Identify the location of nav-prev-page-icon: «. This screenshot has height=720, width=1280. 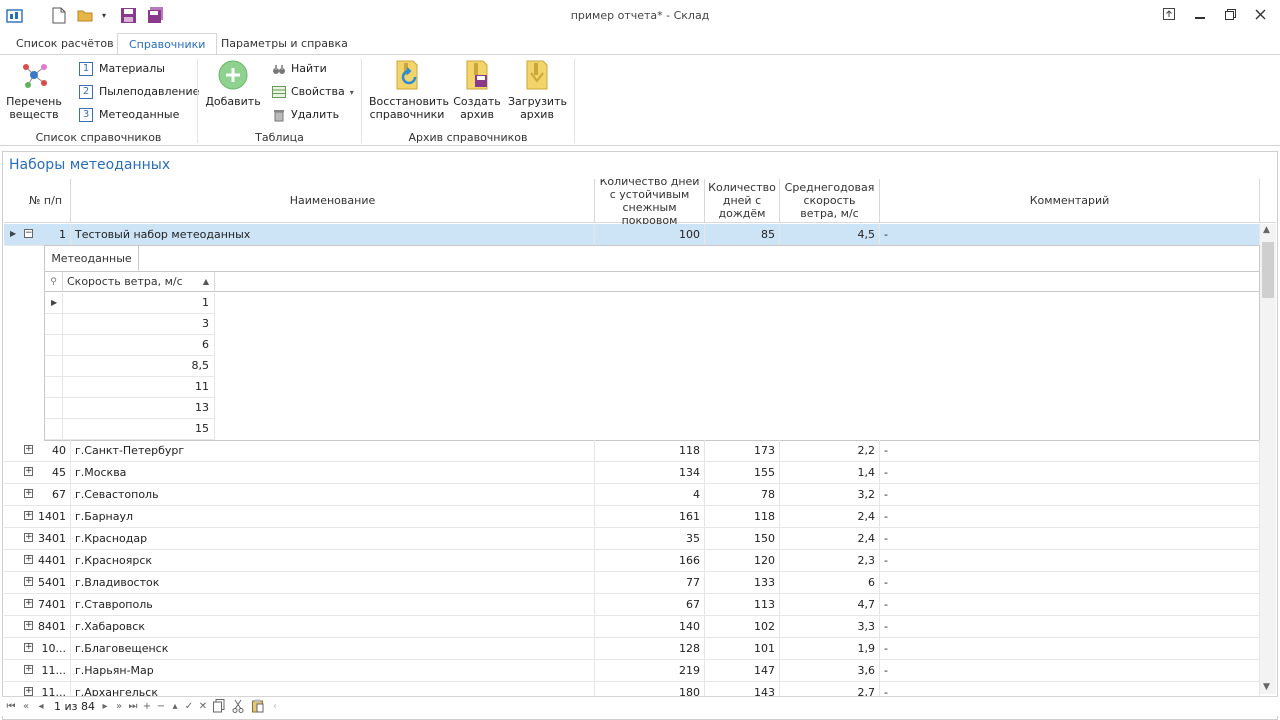
(26, 707).